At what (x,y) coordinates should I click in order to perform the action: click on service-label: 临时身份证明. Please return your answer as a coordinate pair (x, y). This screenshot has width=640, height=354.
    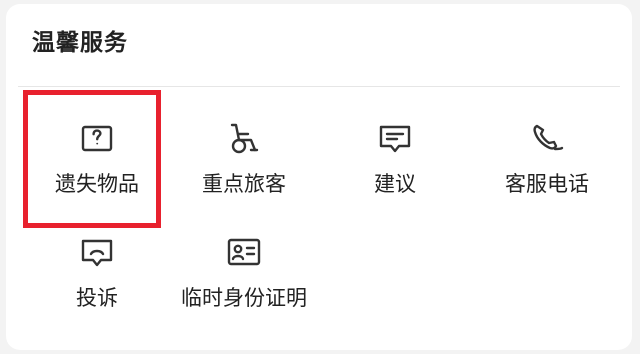
    Looking at the image, I should click on (244, 298).